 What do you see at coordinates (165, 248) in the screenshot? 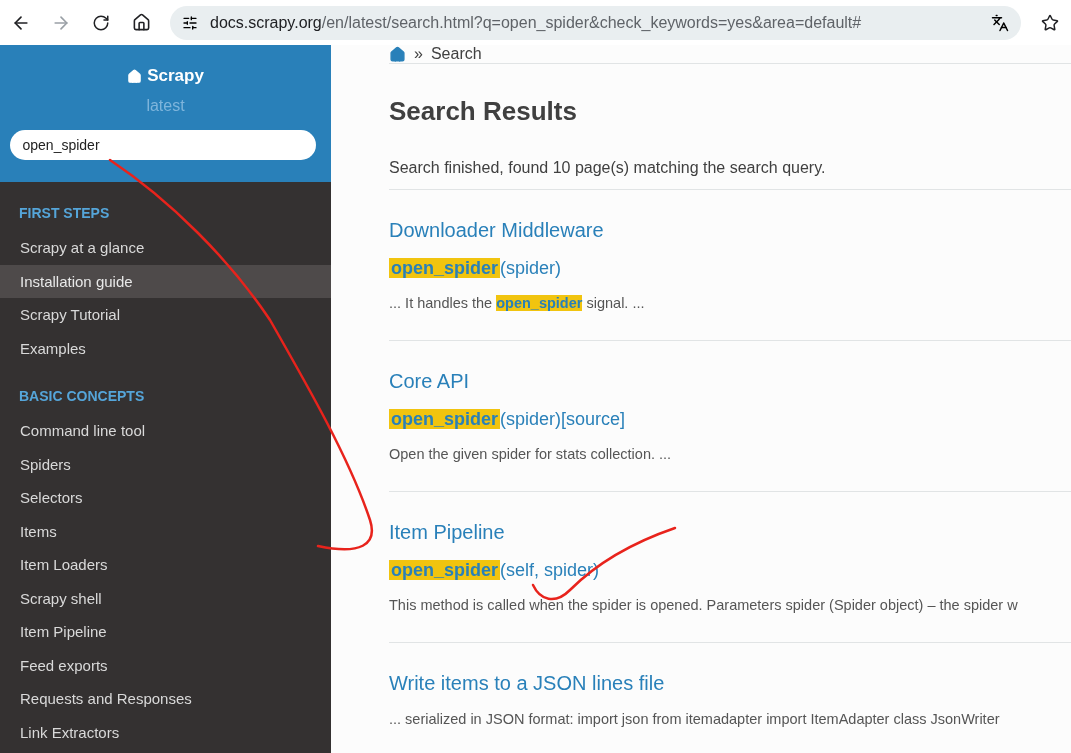
I see `nav-item: Scrapy at a glance` at bounding box center [165, 248].